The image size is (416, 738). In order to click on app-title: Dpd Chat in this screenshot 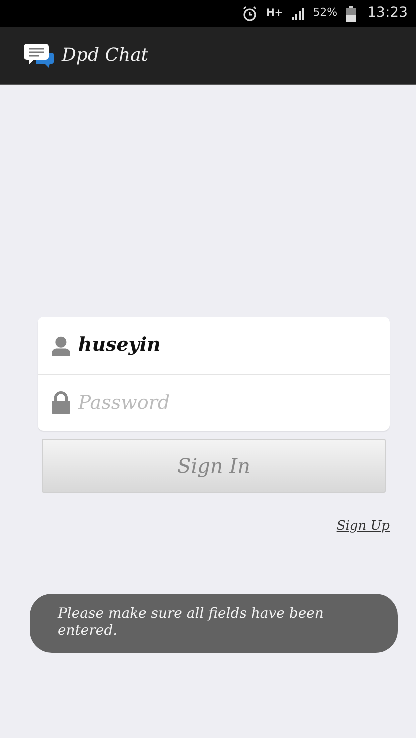, I will do `click(105, 56)`.